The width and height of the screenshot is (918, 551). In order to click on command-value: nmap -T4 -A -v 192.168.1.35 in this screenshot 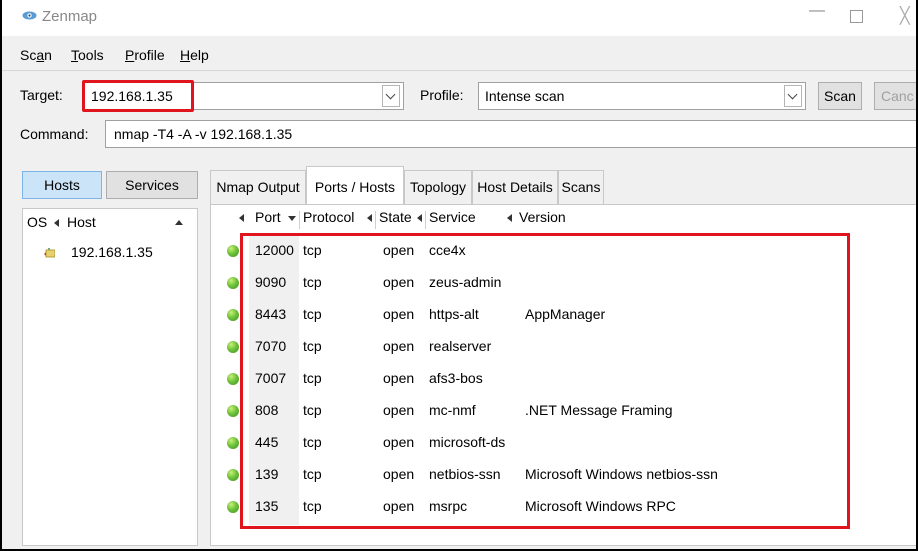, I will do `click(203, 134)`.